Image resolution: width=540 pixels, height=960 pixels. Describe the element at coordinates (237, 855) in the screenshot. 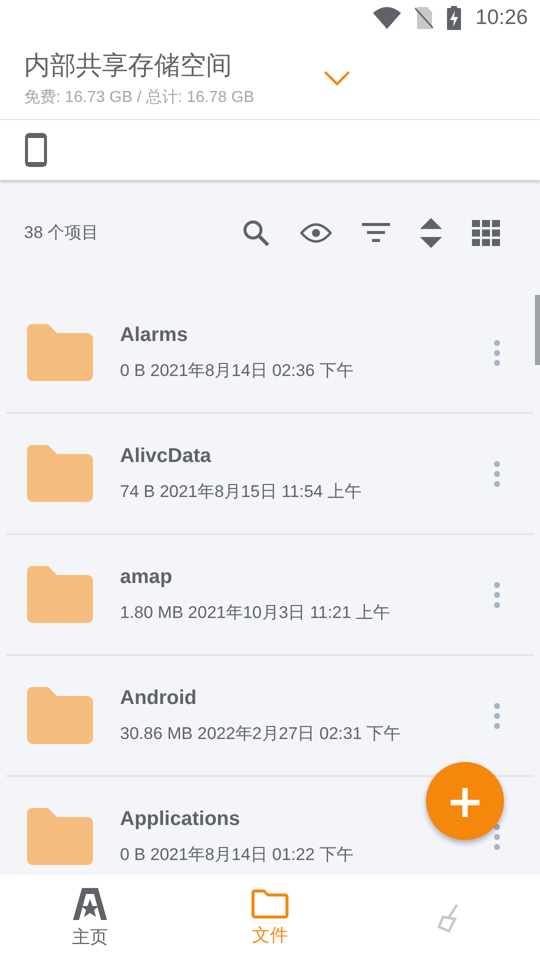

I see `folder-details: 0 B 2021年8月14日 01:22 下午` at that location.